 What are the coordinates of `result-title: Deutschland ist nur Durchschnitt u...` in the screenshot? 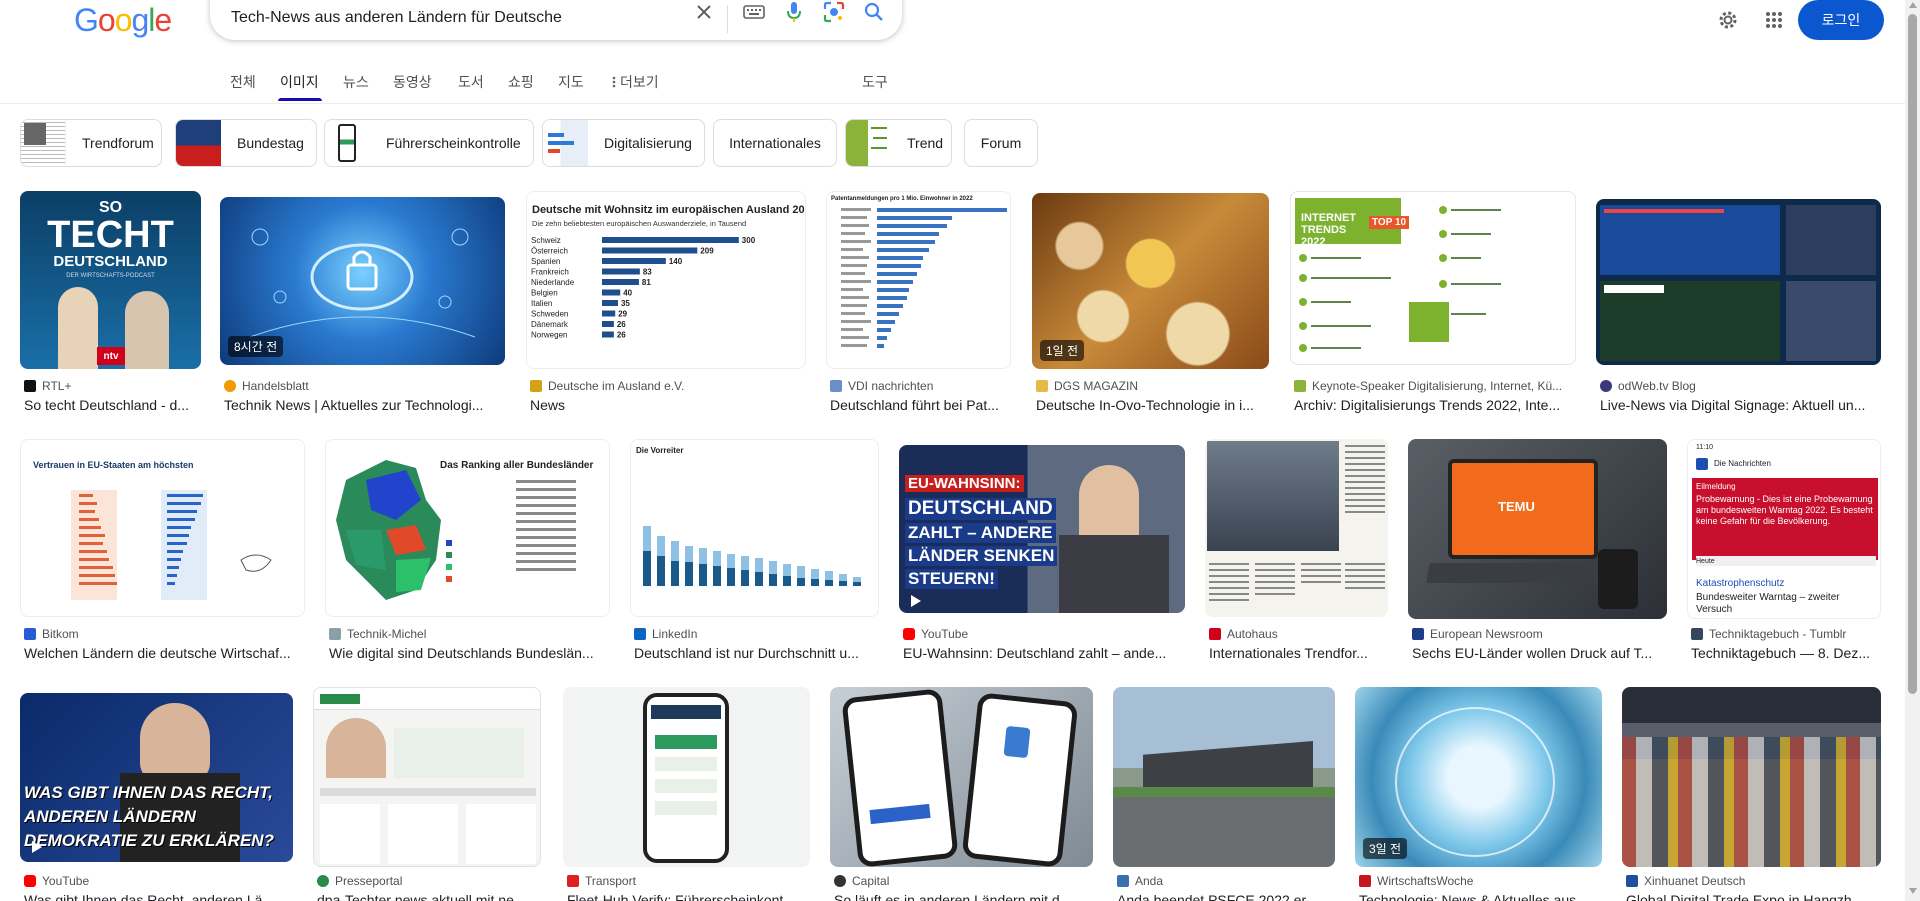 It's located at (756, 653).